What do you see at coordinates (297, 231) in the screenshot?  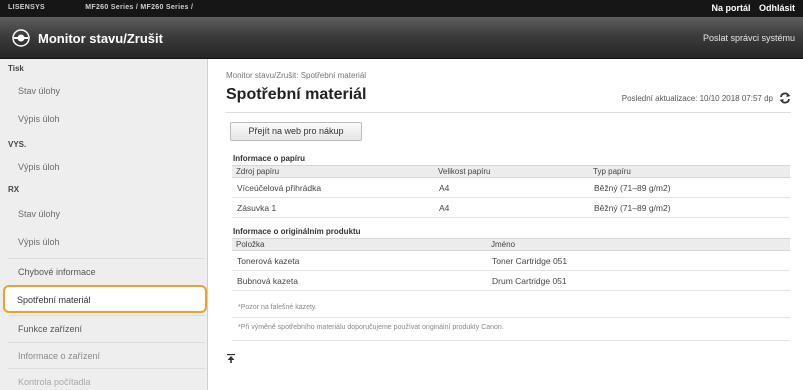 I see `product-info-title: Informace o originálním produktu` at bounding box center [297, 231].